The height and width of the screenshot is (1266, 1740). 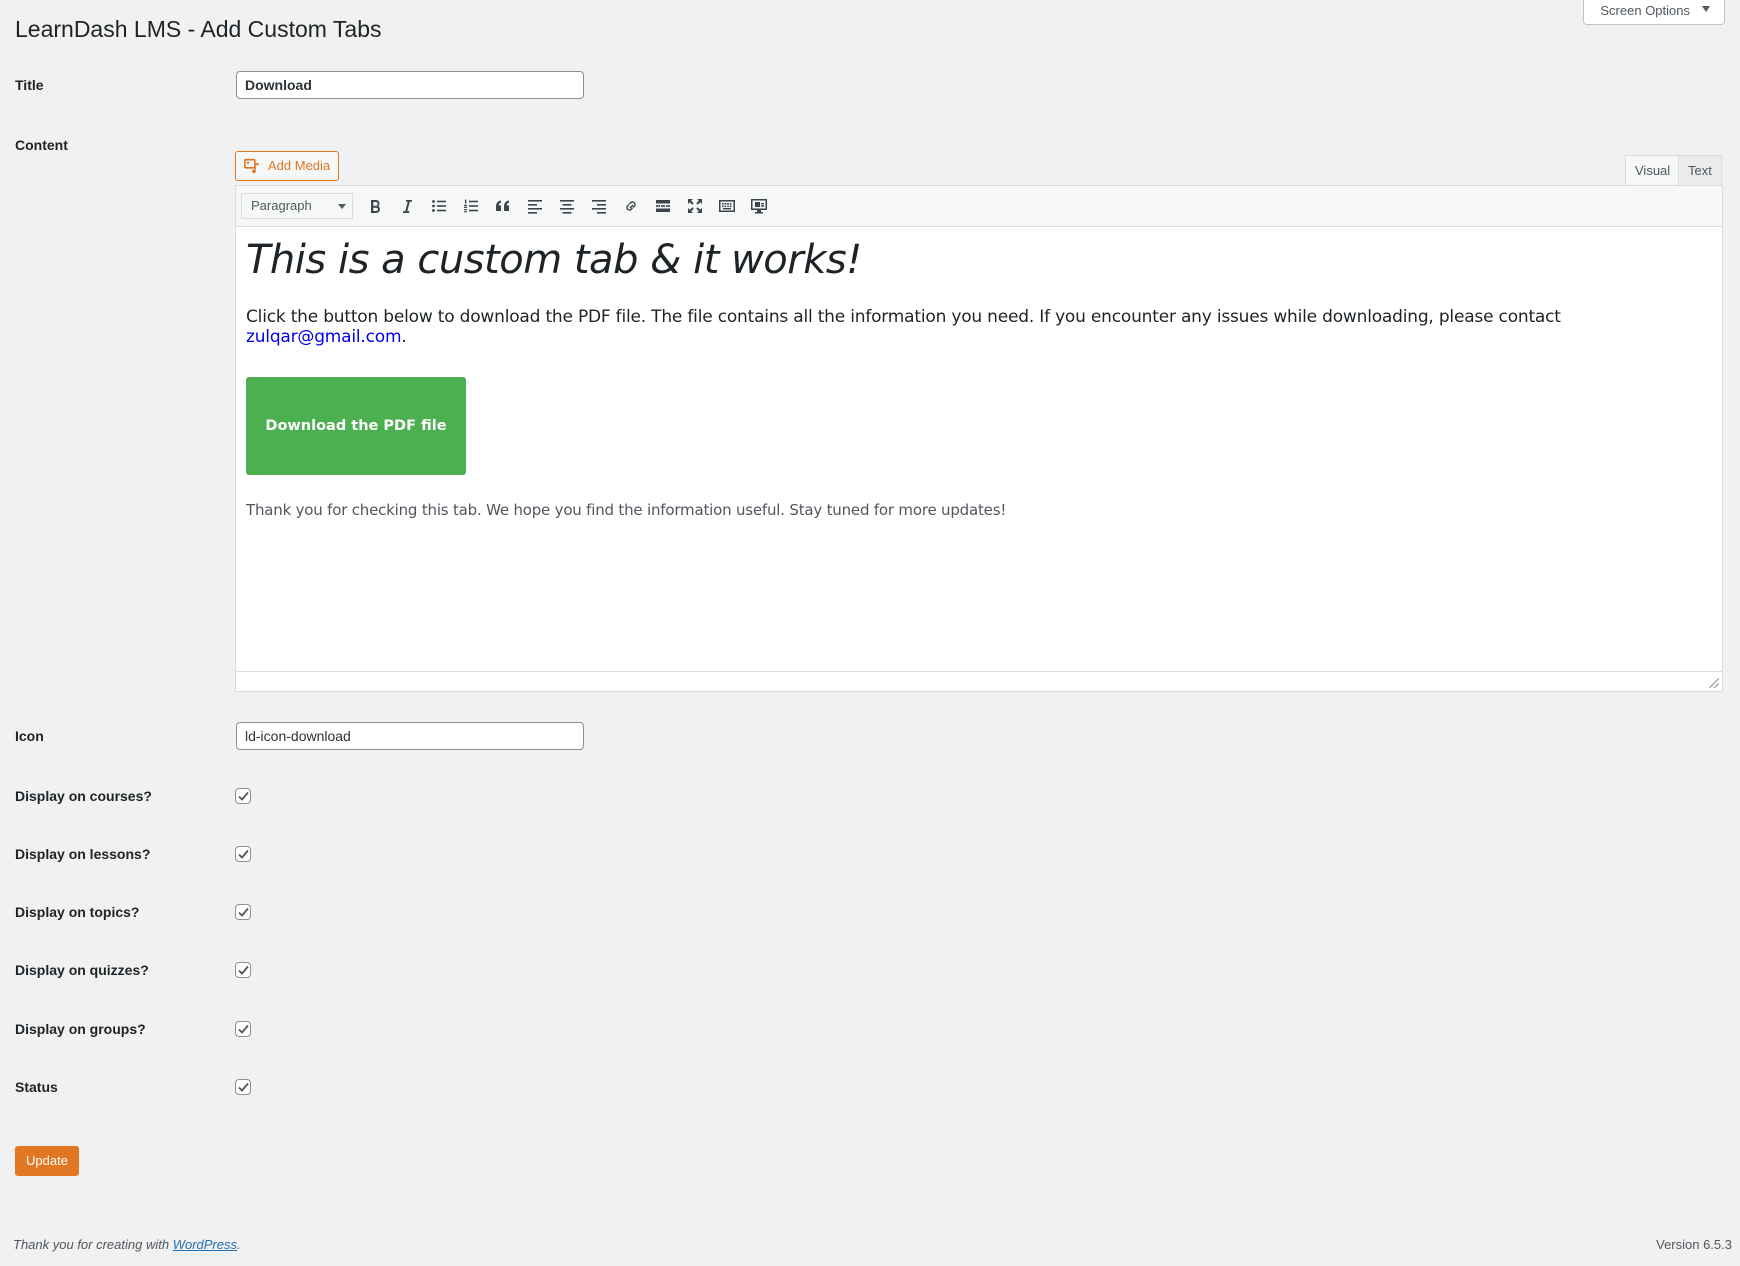 I want to click on editor-toolbar: Paragraph, so click(x=979, y=206).